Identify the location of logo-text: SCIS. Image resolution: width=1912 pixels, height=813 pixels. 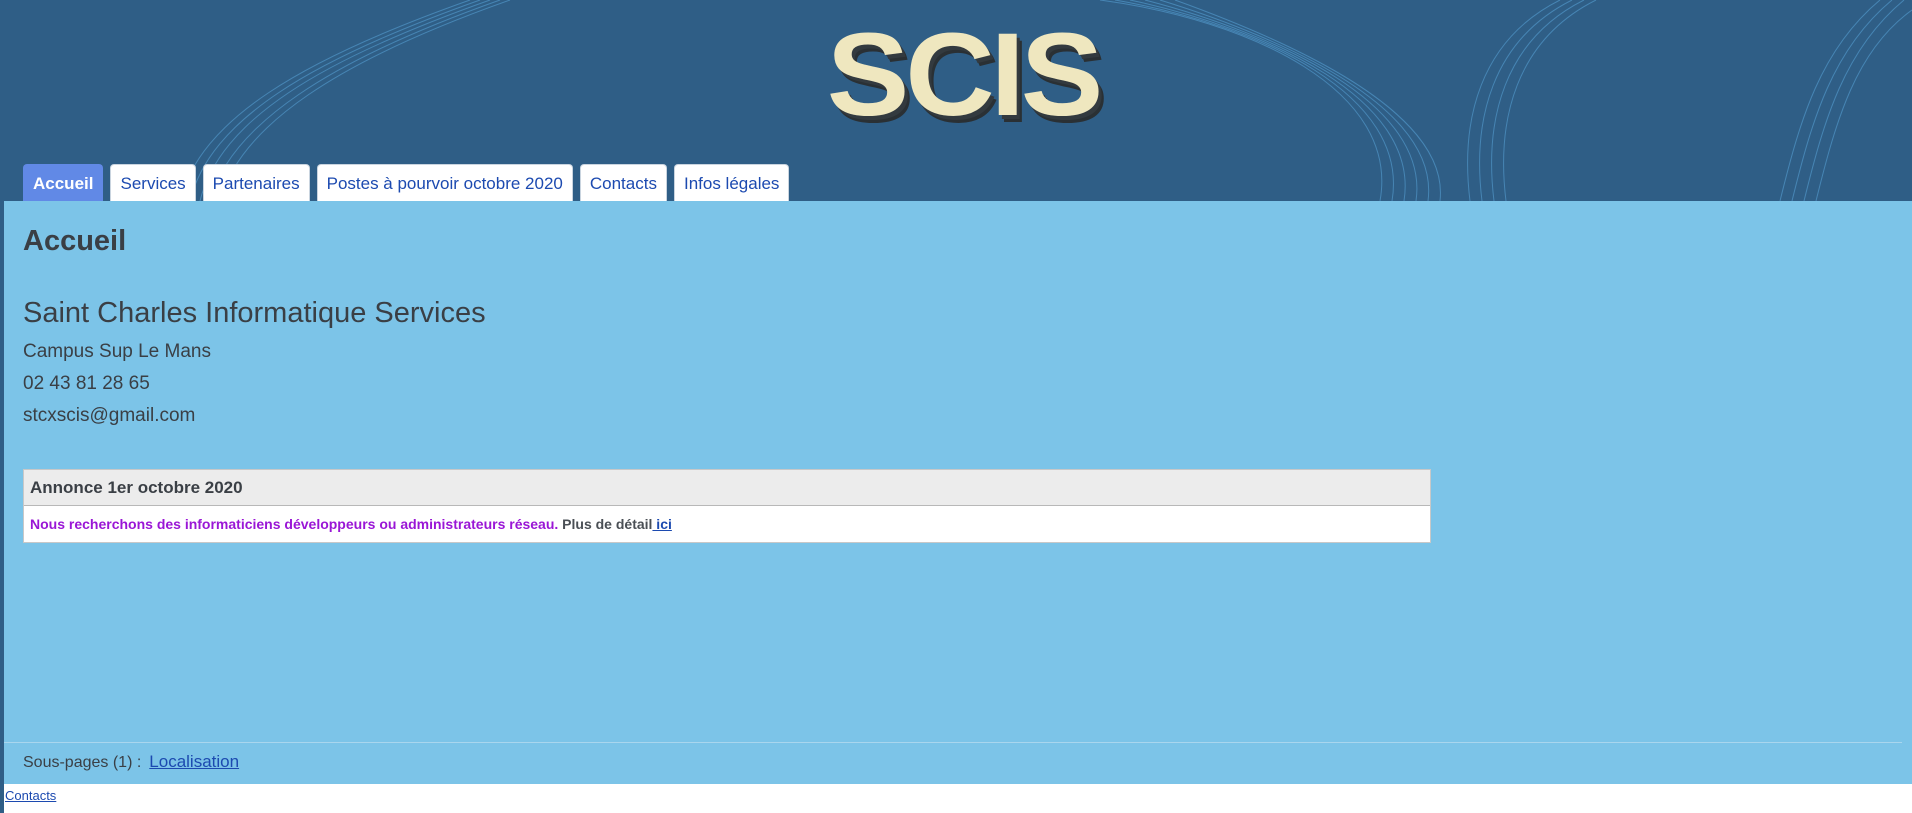
(965, 75).